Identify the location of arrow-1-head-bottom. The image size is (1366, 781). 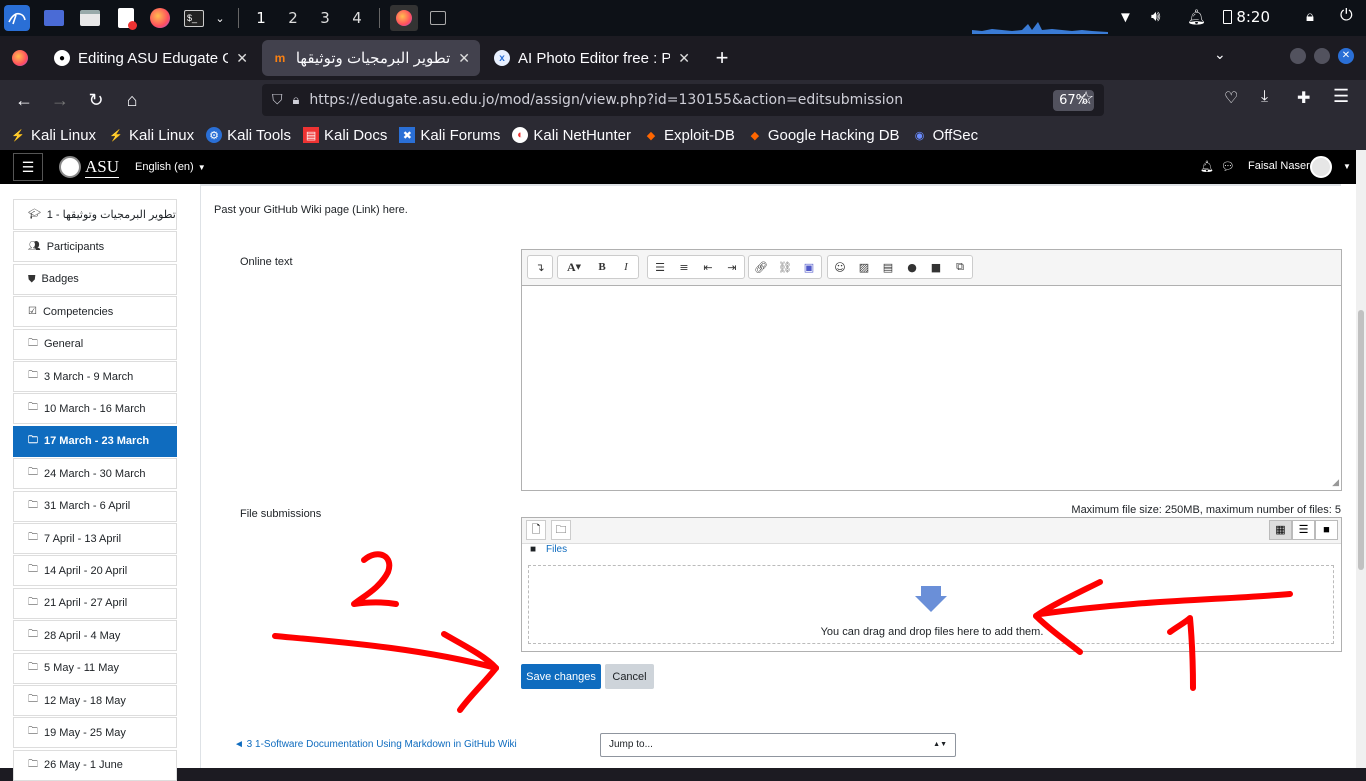
(1058, 634).